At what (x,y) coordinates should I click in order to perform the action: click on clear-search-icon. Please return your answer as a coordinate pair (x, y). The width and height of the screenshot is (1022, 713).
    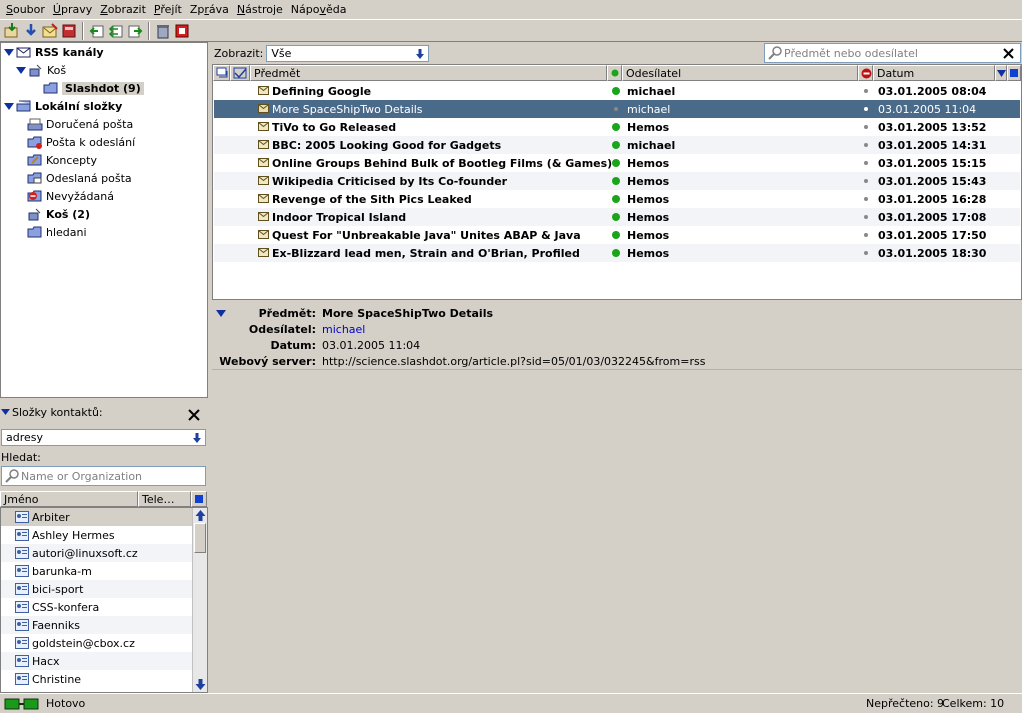
    Looking at the image, I should click on (1008, 53).